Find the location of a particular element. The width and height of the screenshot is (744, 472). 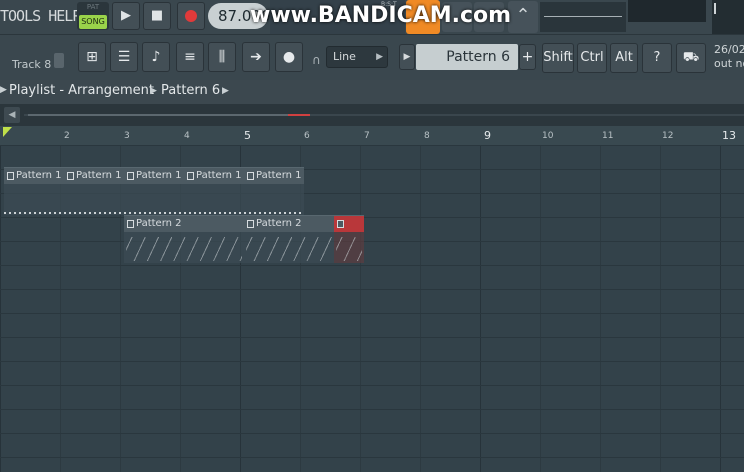

pattern-clip-selected is located at coordinates (349, 239).